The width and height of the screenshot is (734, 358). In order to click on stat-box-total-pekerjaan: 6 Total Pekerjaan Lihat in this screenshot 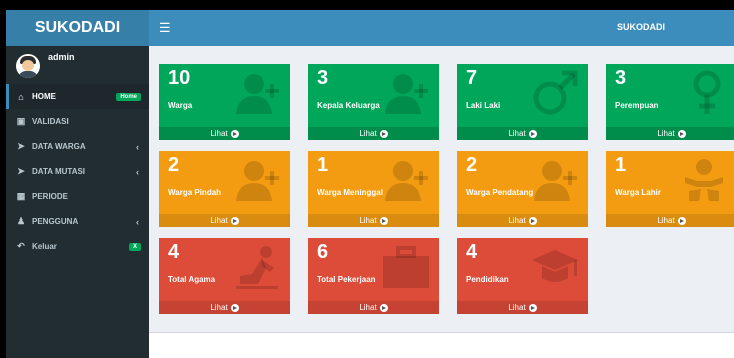, I will do `click(373, 276)`.